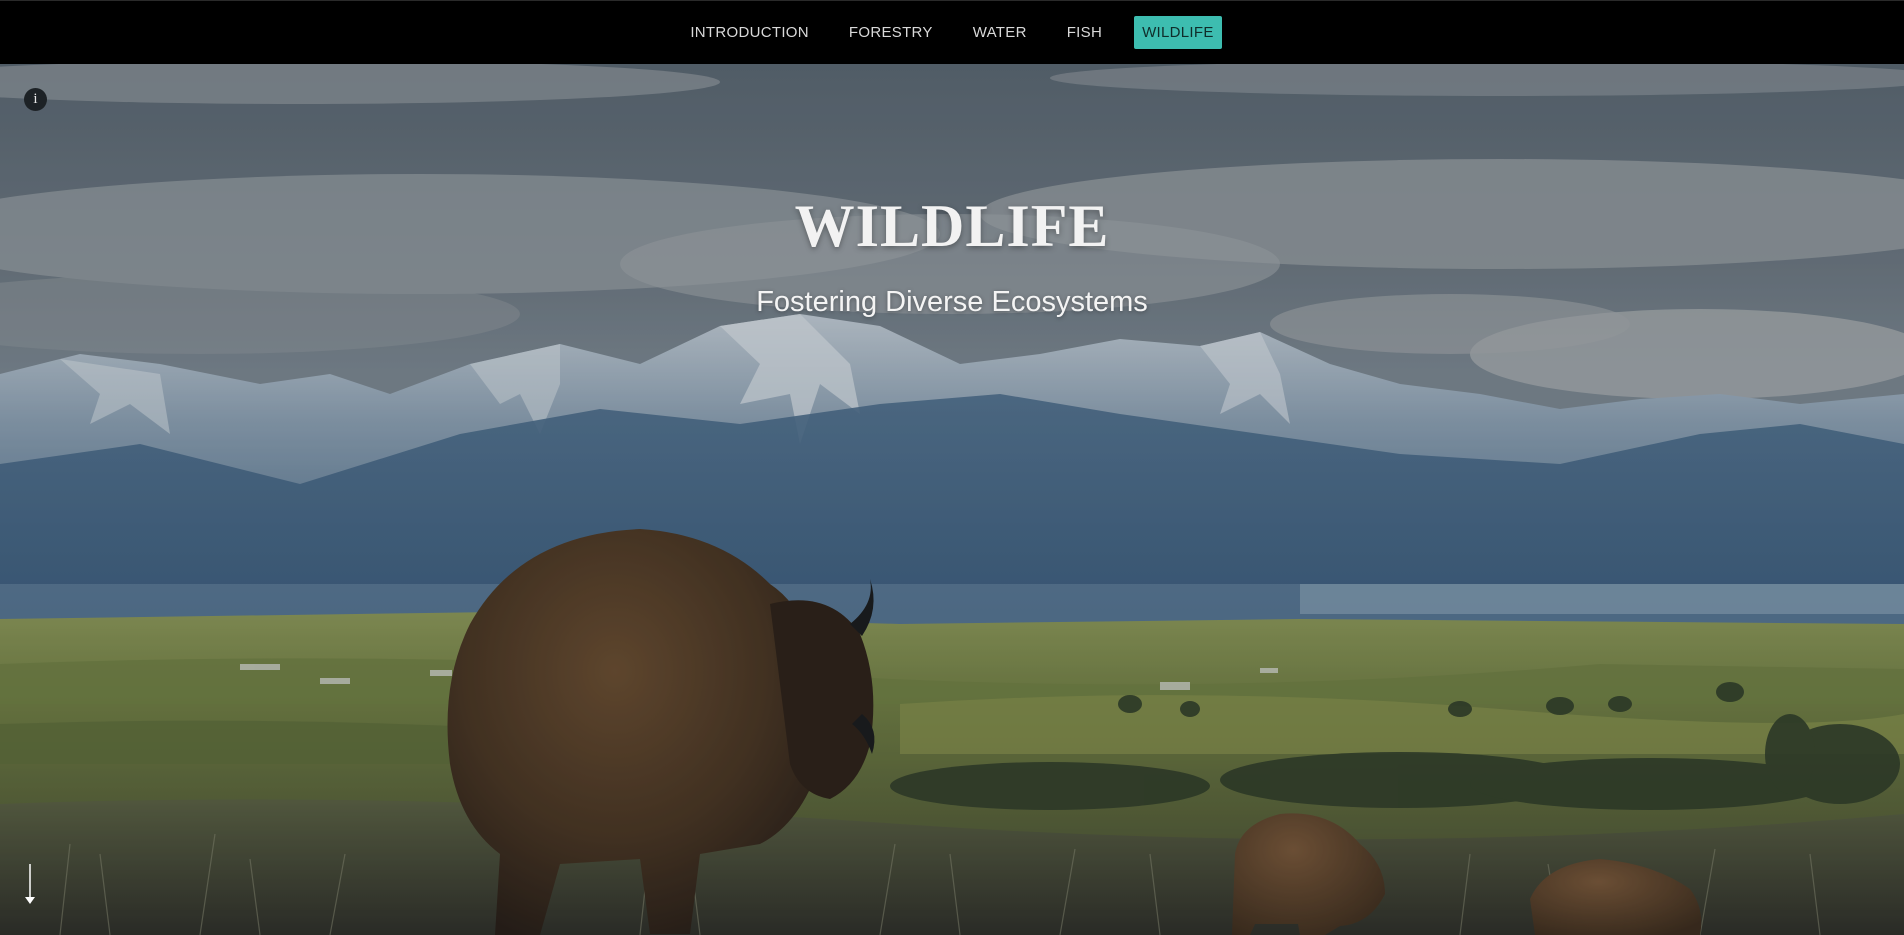  Describe the element at coordinates (891, 32) in the screenshot. I see `nav-item-forestry: FORESTRY` at that location.